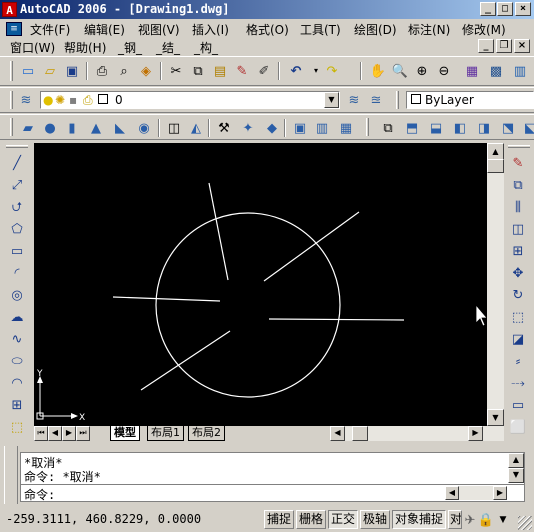  What do you see at coordinates (332, 71) in the screenshot?
I see `redo-icon: ↷` at bounding box center [332, 71].